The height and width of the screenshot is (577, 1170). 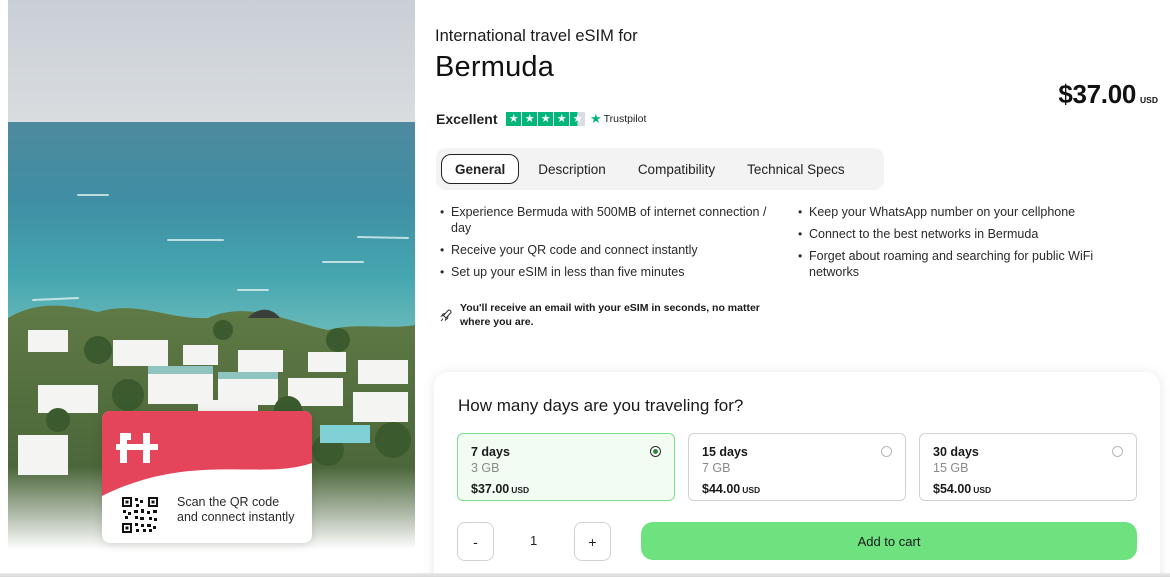 I want to click on rocket-icon, so click(x=446, y=315).